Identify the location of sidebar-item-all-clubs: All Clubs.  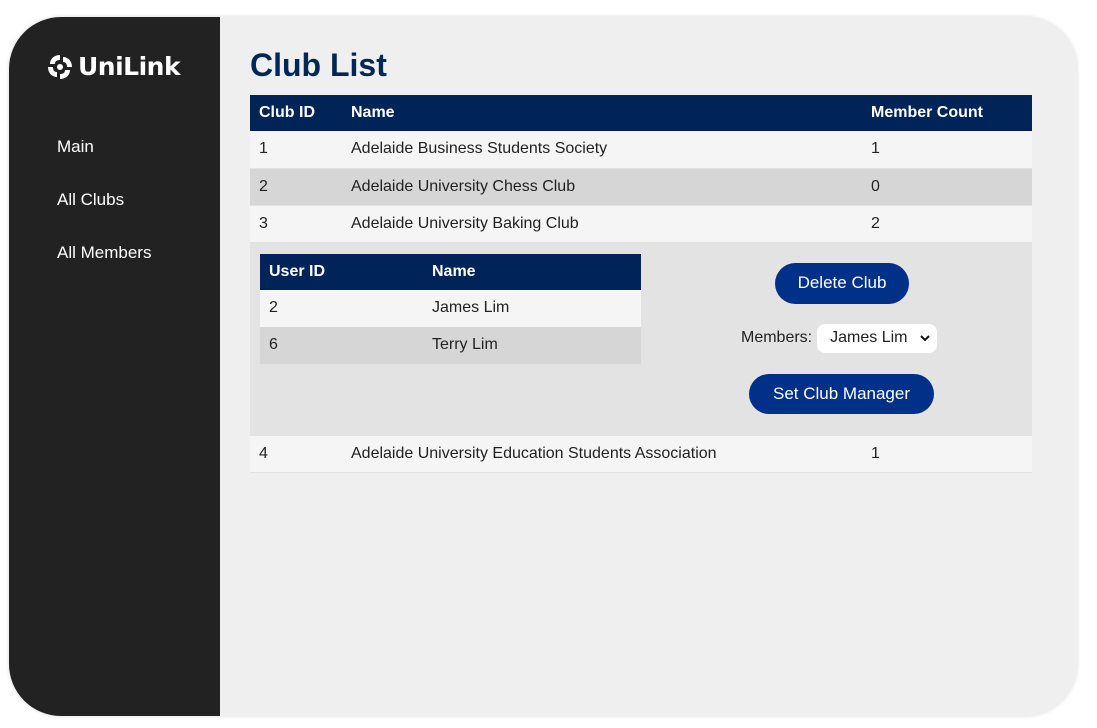
(104, 216).